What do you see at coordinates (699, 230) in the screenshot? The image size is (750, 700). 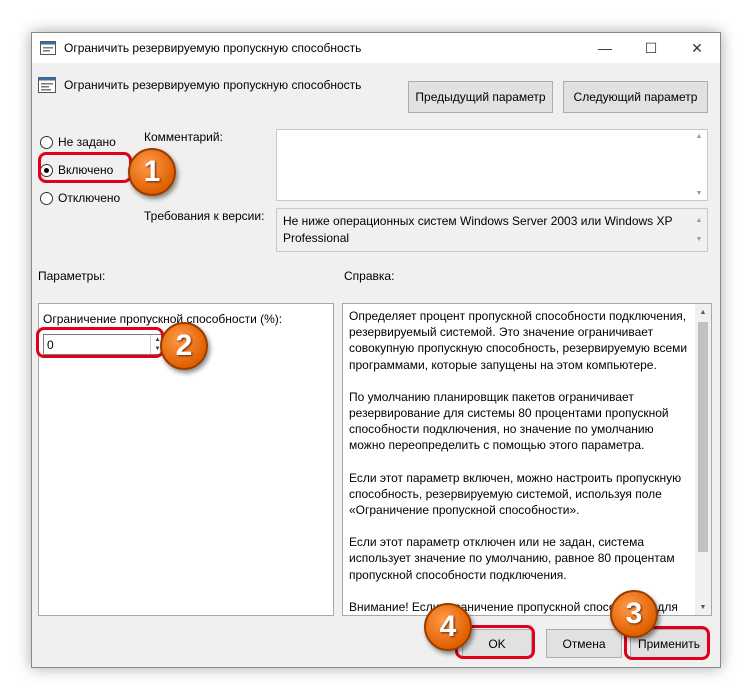 I see `version-scrollbar: ▲ ▼` at bounding box center [699, 230].